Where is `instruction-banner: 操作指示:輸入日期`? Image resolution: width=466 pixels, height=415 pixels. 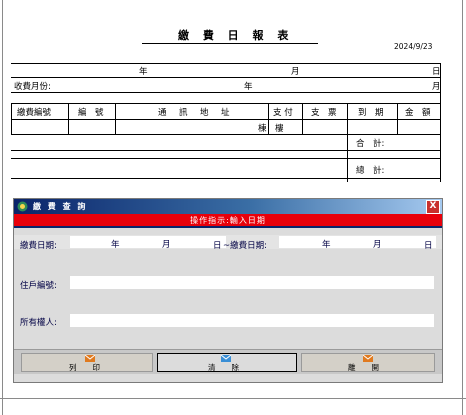
instruction-banner: 操作指示:輸入日期 is located at coordinates (228, 220).